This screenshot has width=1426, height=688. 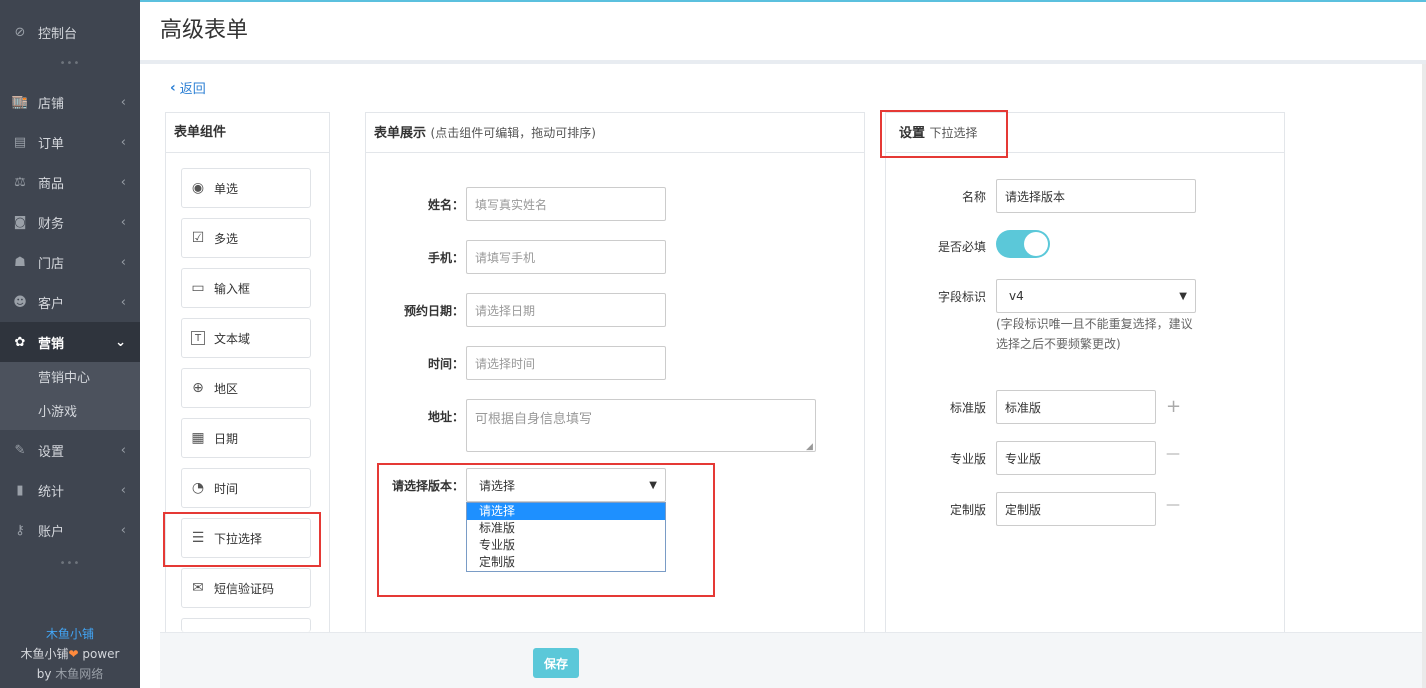 I want to click on users-icon: ☻, so click(x=20, y=302).